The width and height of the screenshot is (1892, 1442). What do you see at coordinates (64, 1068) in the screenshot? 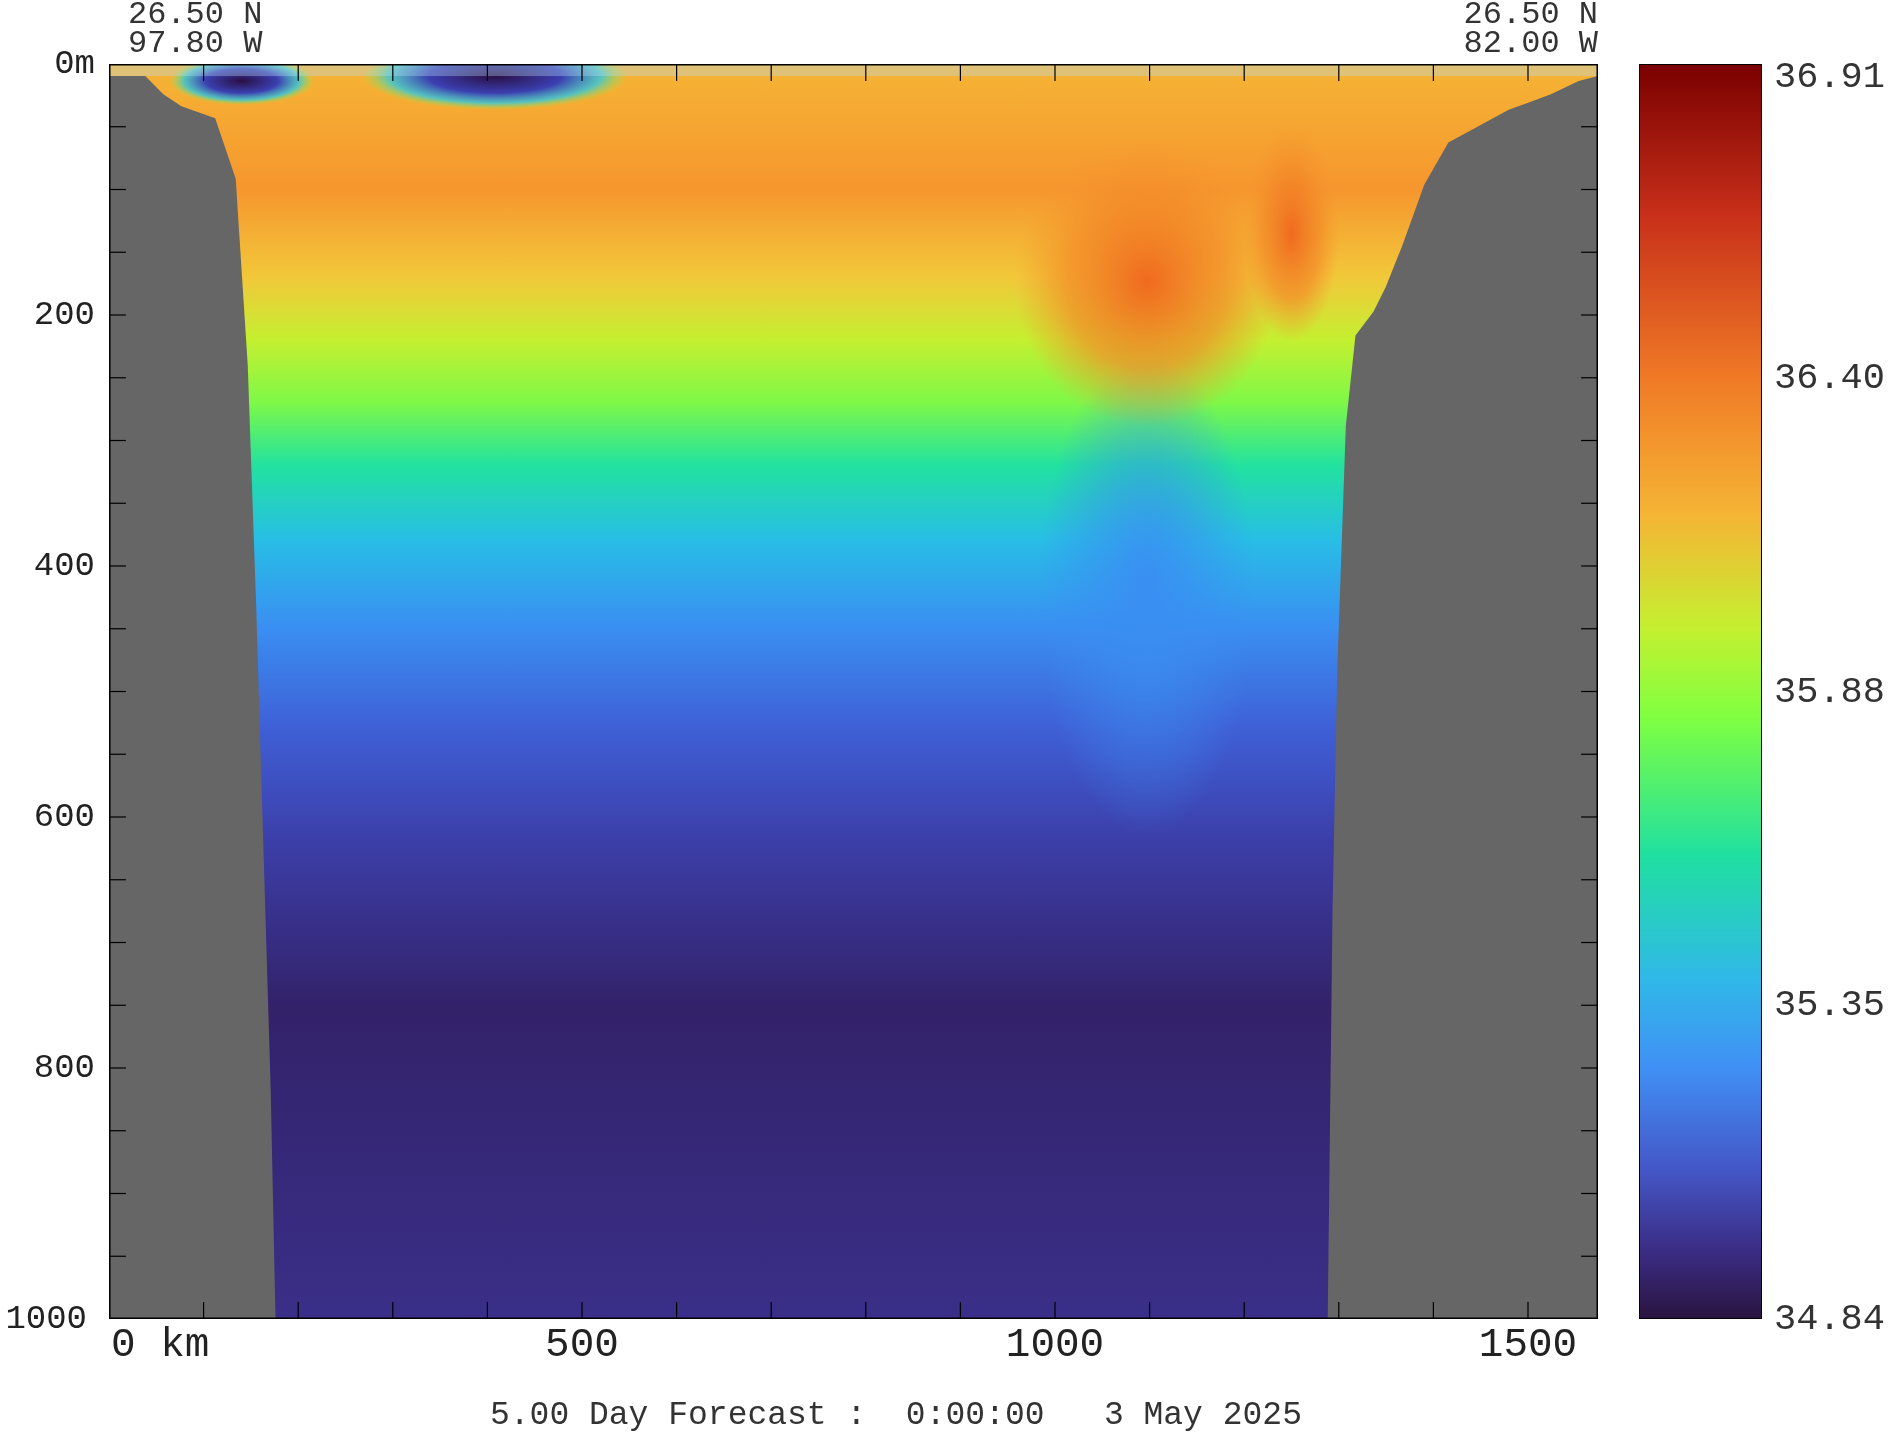
I see `depth-axis-label: 800` at bounding box center [64, 1068].